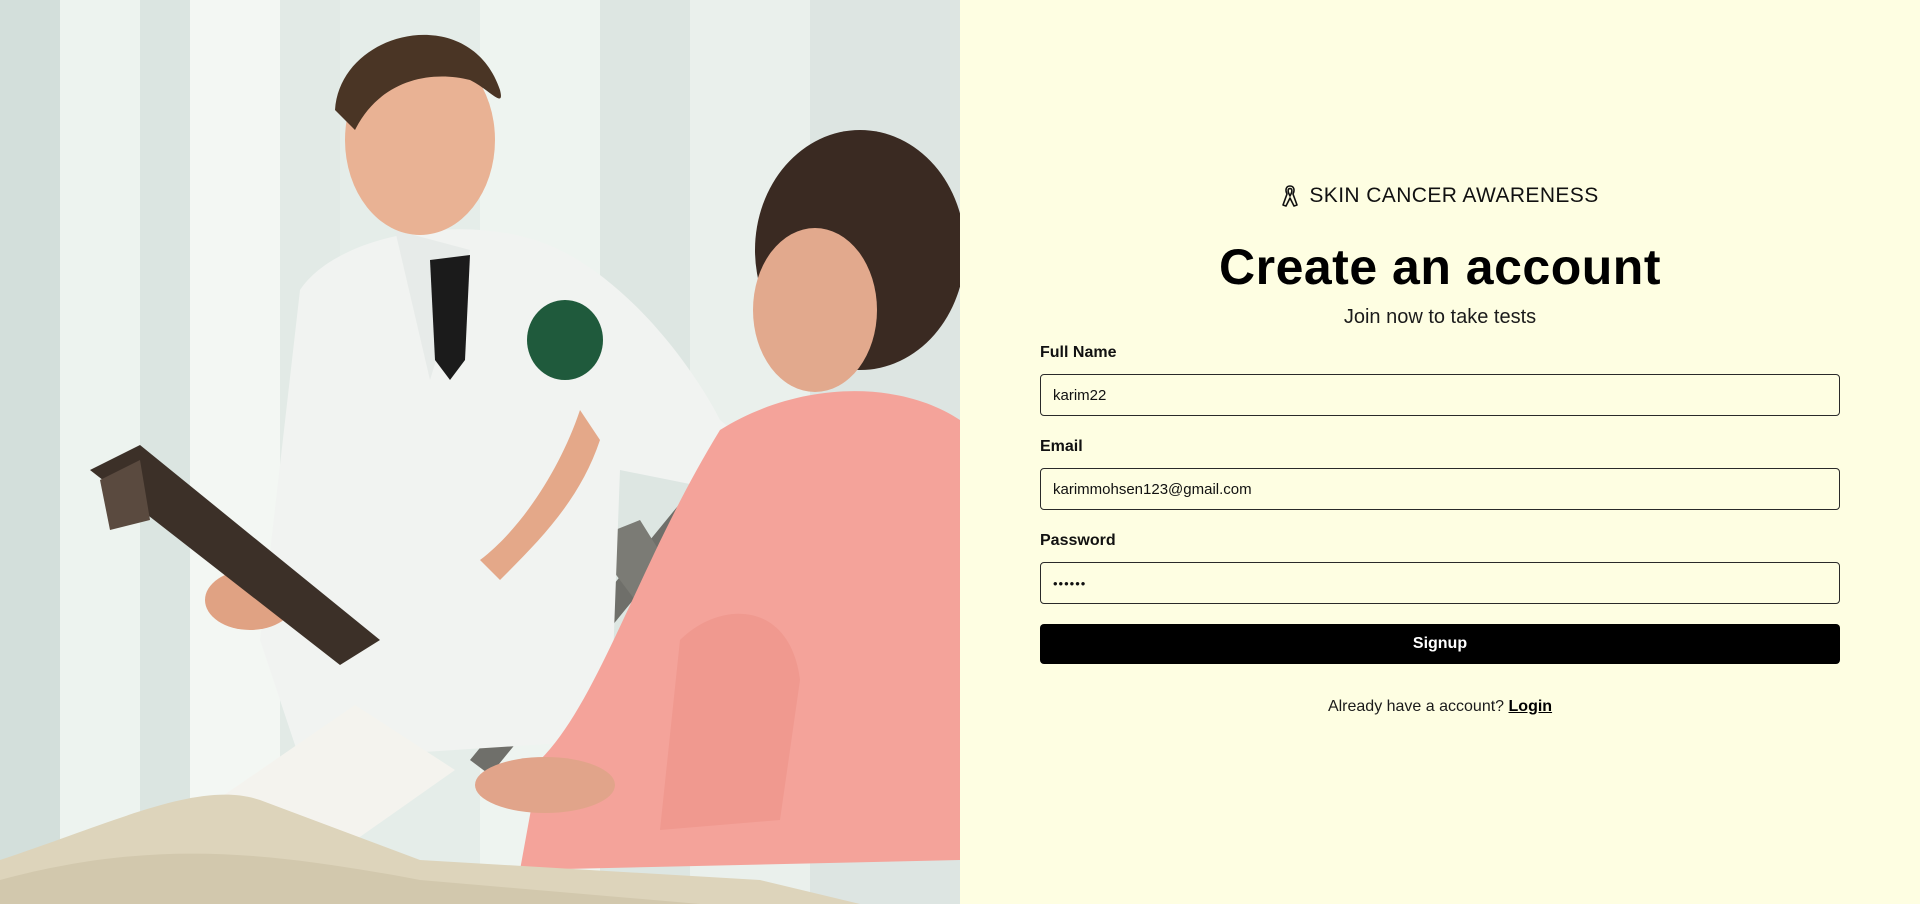  What do you see at coordinates (1440, 317) in the screenshot?
I see `page-subtitle: Join now to take tests` at bounding box center [1440, 317].